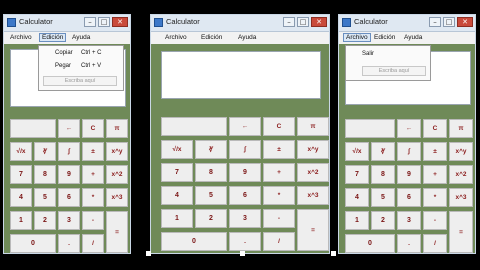  What do you see at coordinates (81, 53) in the screenshot?
I see `menu-item-copiar: Copiar Ctrl + C` at bounding box center [81, 53].